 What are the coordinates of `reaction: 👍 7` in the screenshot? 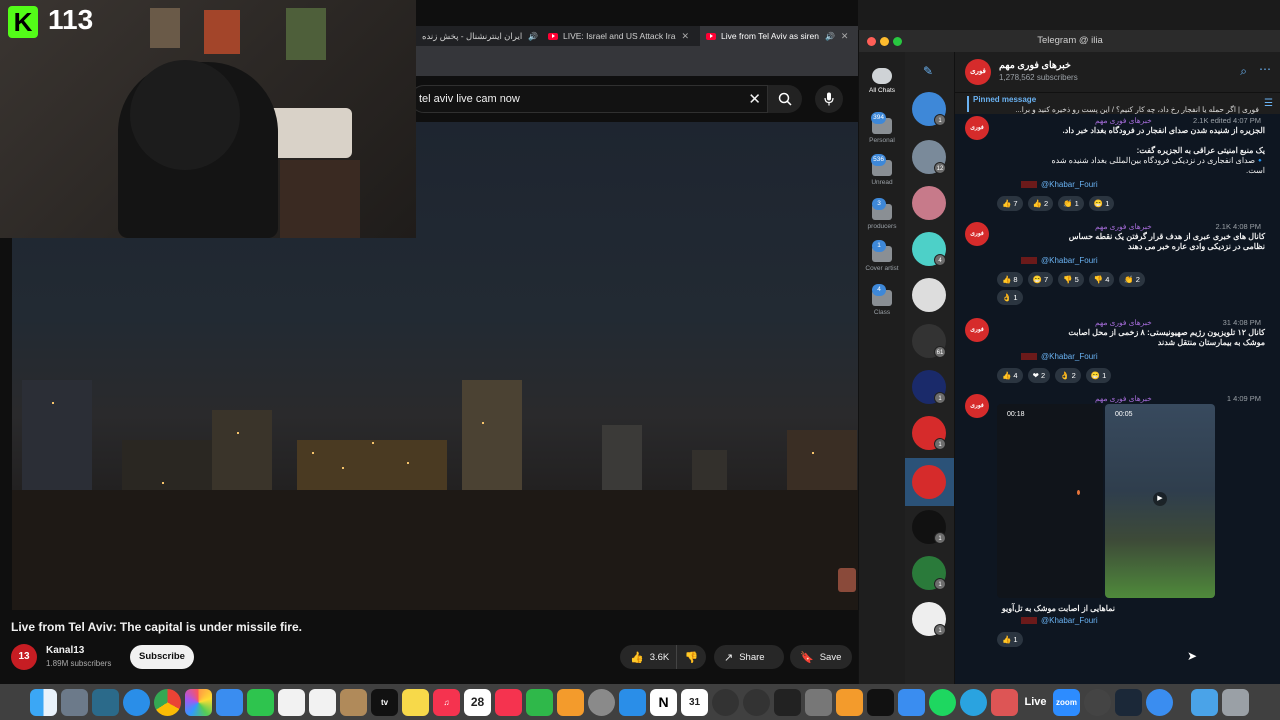 It's located at (1010, 203).